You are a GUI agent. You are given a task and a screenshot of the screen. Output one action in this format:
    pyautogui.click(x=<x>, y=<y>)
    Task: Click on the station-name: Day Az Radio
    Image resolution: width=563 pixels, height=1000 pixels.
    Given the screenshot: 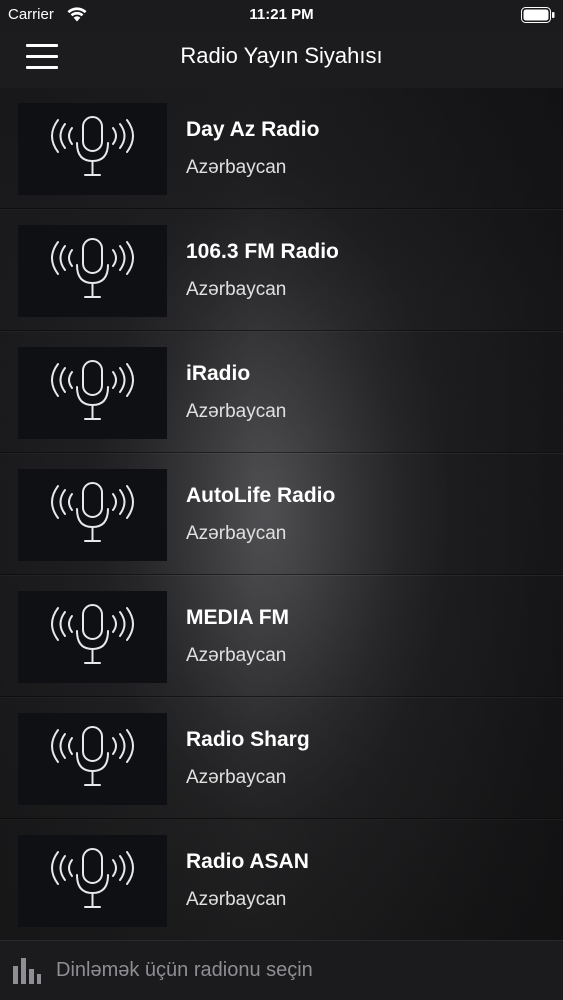 What is the action you would take?
    pyautogui.click(x=253, y=129)
    